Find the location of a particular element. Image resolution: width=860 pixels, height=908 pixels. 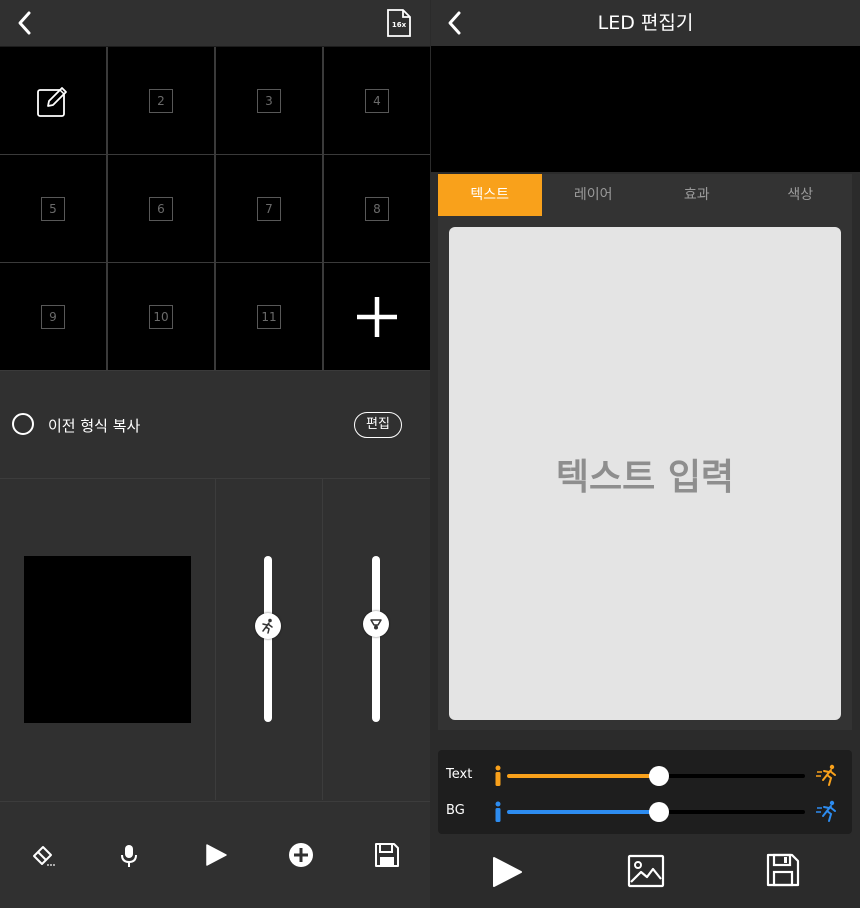

slot-cell: 7 is located at coordinates (269, 208).